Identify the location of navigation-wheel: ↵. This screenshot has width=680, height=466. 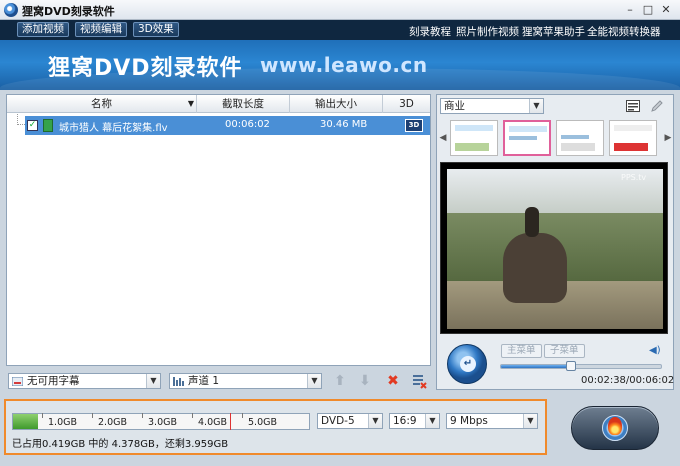
(467, 364).